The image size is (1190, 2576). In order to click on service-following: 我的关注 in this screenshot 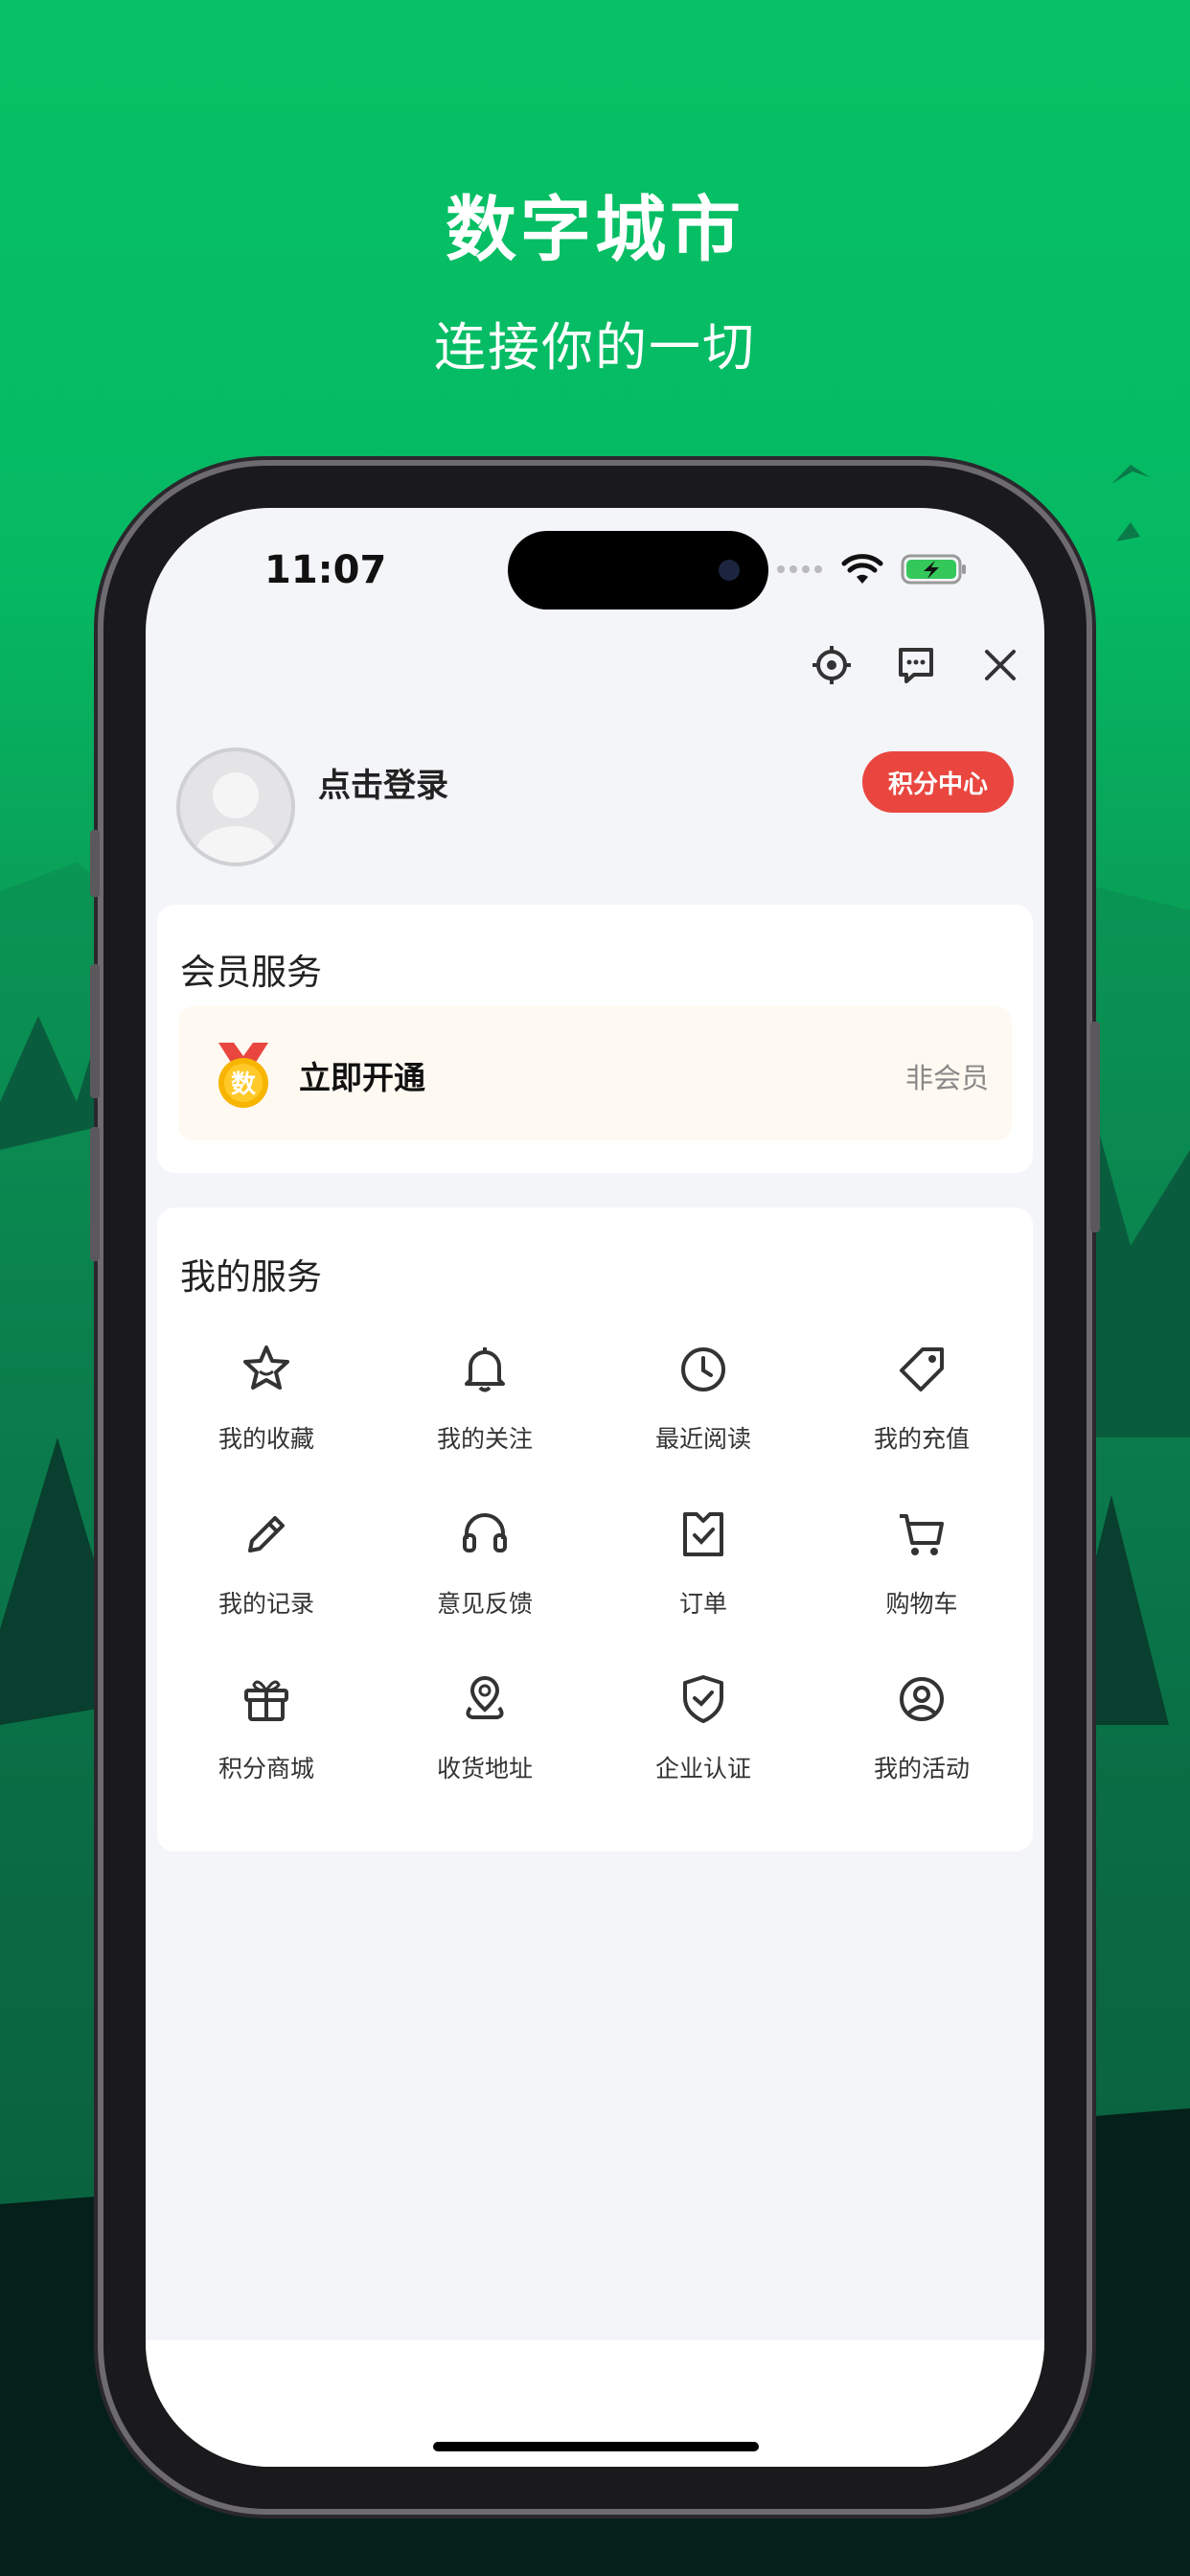, I will do `click(485, 1409)`.